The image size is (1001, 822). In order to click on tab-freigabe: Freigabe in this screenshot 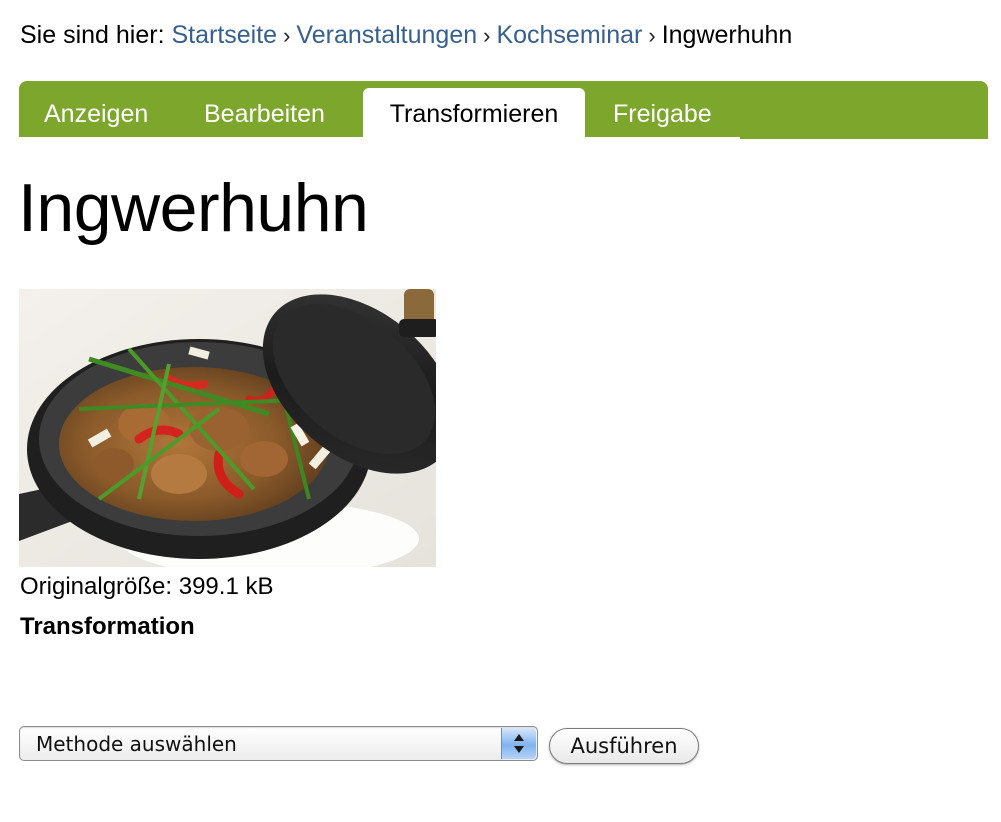, I will do `click(662, 113)`.